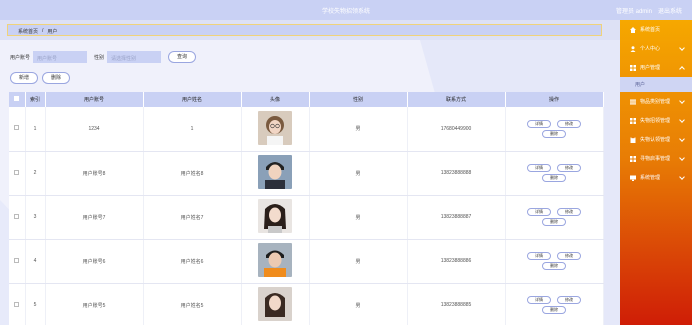 The height and width of the screenshot is (325, 692). I want to click on row-account: 用户账号8, so click(94, 173).